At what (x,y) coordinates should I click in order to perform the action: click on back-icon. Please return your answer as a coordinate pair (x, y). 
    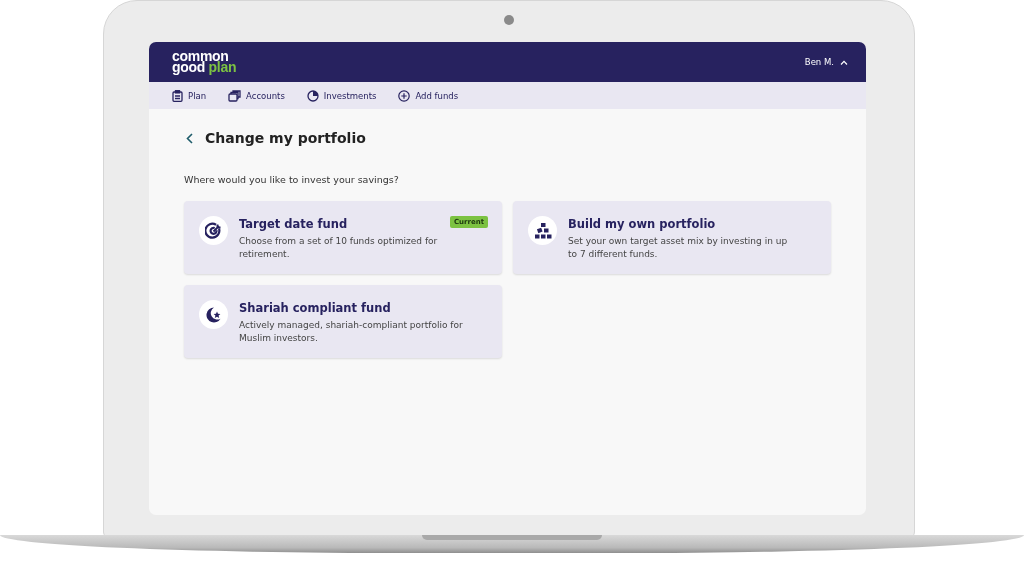
    Looking at the image, I should click on (189, 138).